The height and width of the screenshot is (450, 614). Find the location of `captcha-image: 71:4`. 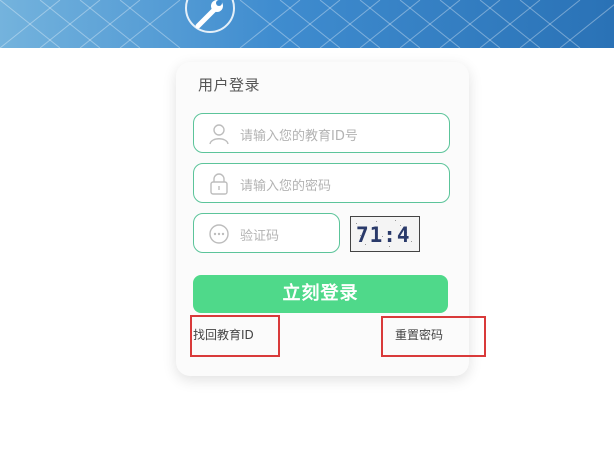

captcha-image: 71:4 is located at coordinates (385, 234).